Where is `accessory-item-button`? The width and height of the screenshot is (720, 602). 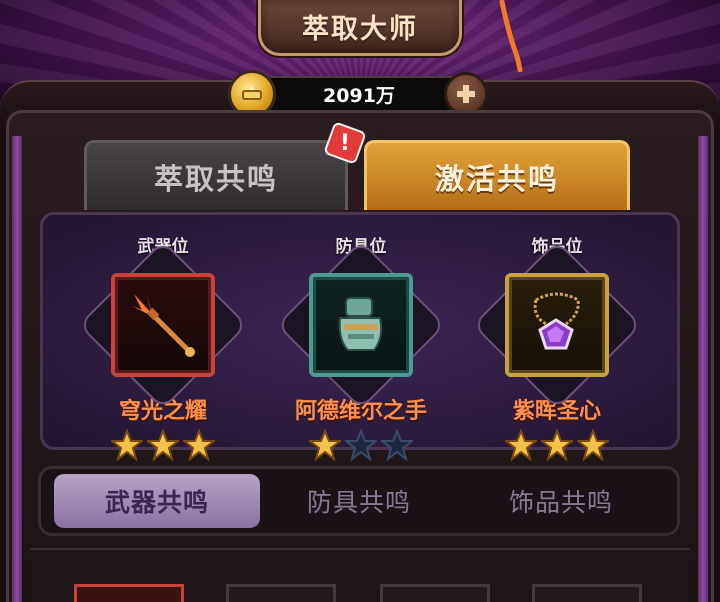 accessory-item-button is located at coordinates (557, 325).